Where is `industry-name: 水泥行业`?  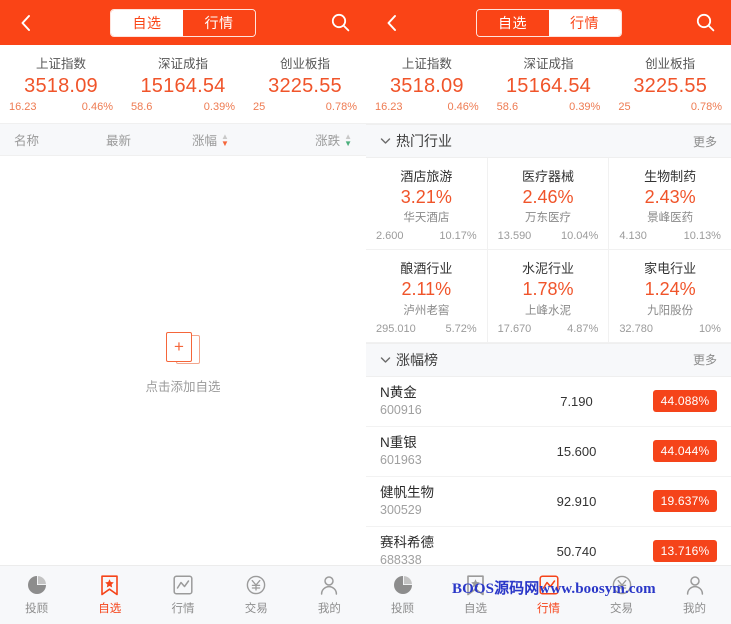
industry-name: 水泥行业 is located at coordinates (547, 269).